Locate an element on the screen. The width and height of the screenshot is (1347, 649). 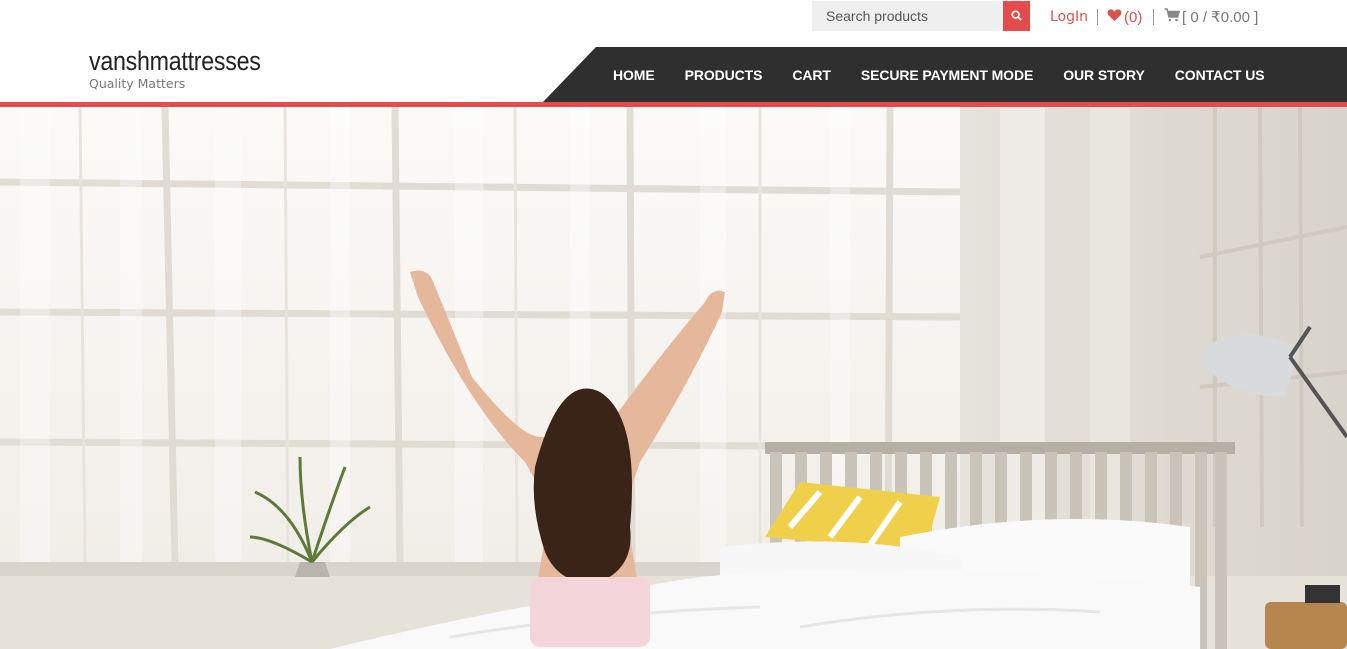
search-form is located at coordinates (921, 16).